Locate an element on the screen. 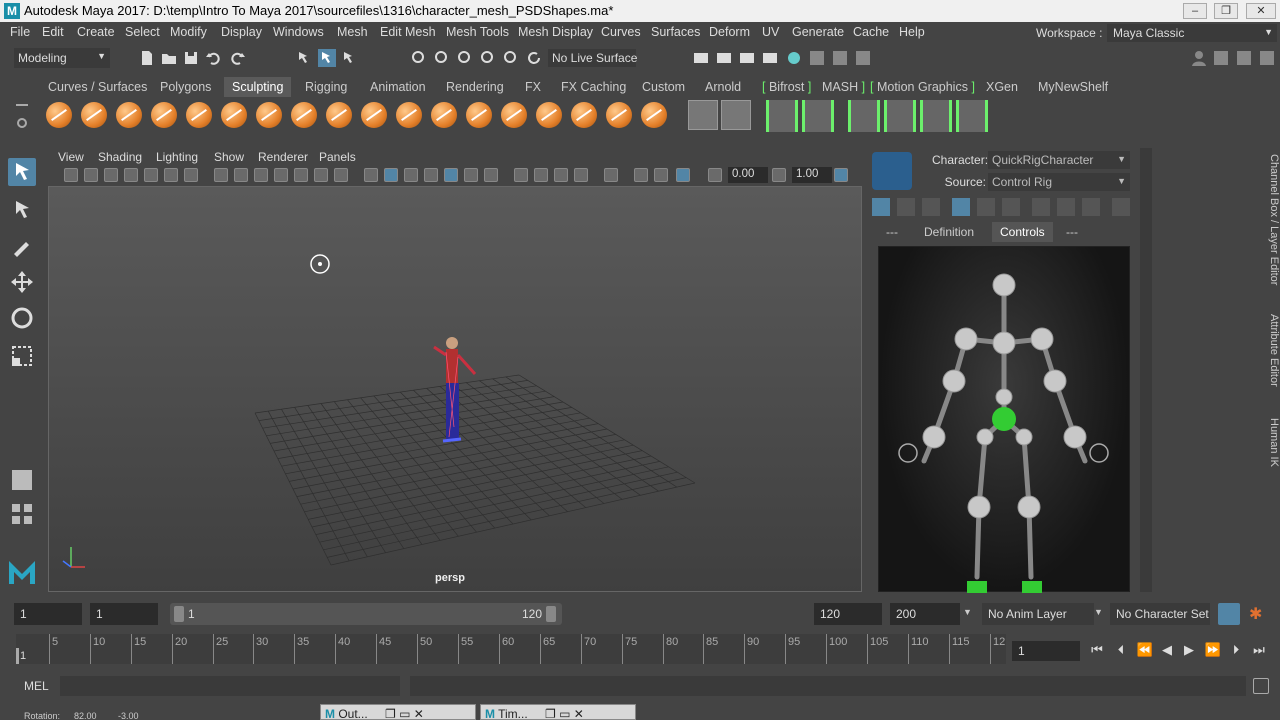  step-forward-frame-icon: ⏵ is located at coordinates (1236, 650).